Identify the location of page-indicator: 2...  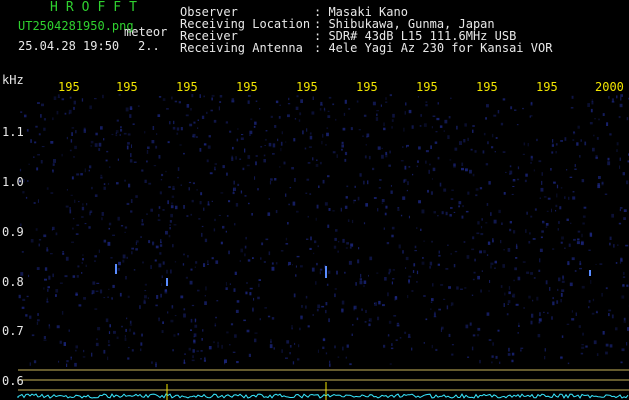
(149, 46).